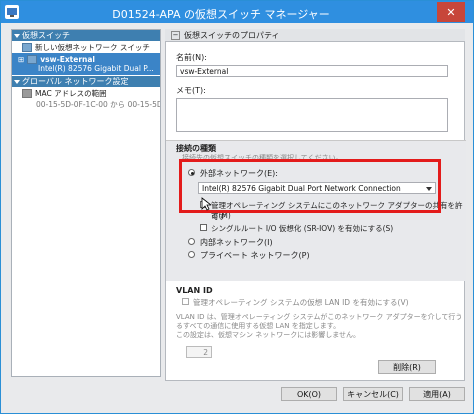  Describe the element at coordinates (309, 394) in the screenshot. I see `ok-button: OK(O)` at that location.